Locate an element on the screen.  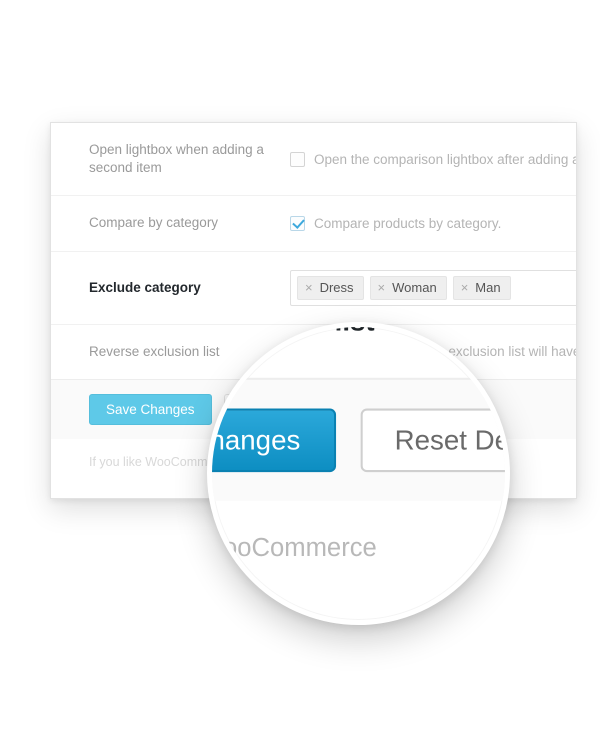
save-button: Save Changes is located at coordinates (150, 409).